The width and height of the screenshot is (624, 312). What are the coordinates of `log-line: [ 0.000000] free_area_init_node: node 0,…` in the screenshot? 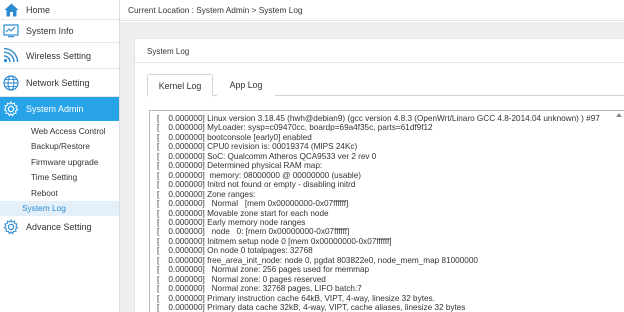 It's located at (317, 260).